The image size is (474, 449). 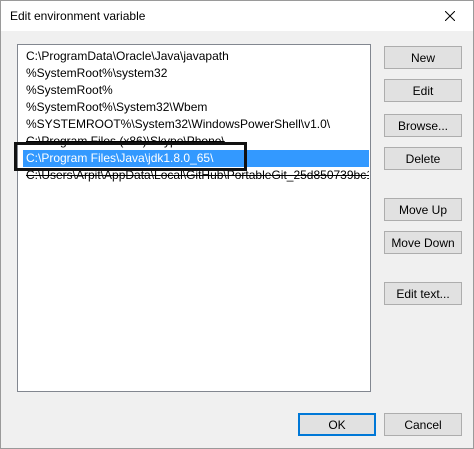 What do you see at coordinates (423, 424) in the screenshot?
I see `cancel-button: Cancel` at bounding box center [423, 424].